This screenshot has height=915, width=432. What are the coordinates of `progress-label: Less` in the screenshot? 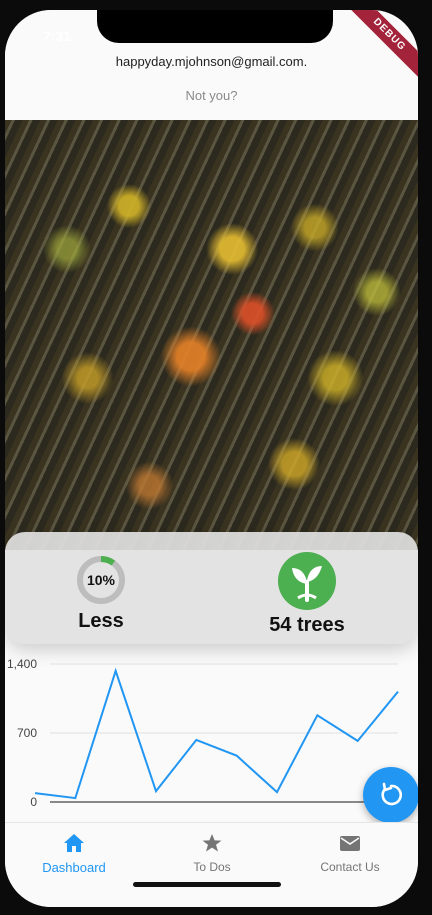 It's located at (101, 621).